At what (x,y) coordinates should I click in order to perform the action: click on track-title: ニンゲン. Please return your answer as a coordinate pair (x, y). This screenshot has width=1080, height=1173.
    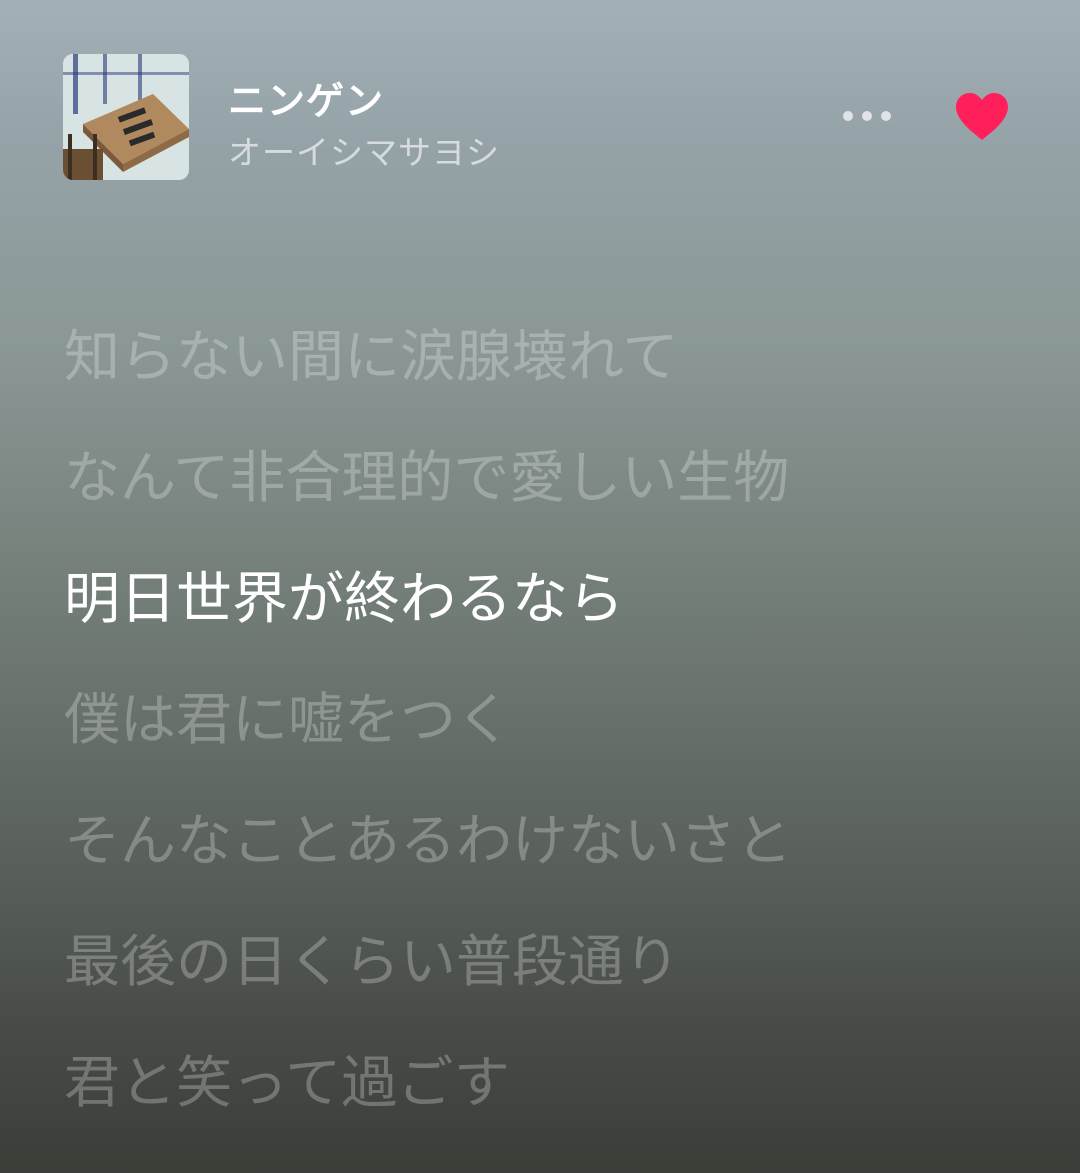
    Looking at the image, I should click on (306, 101).